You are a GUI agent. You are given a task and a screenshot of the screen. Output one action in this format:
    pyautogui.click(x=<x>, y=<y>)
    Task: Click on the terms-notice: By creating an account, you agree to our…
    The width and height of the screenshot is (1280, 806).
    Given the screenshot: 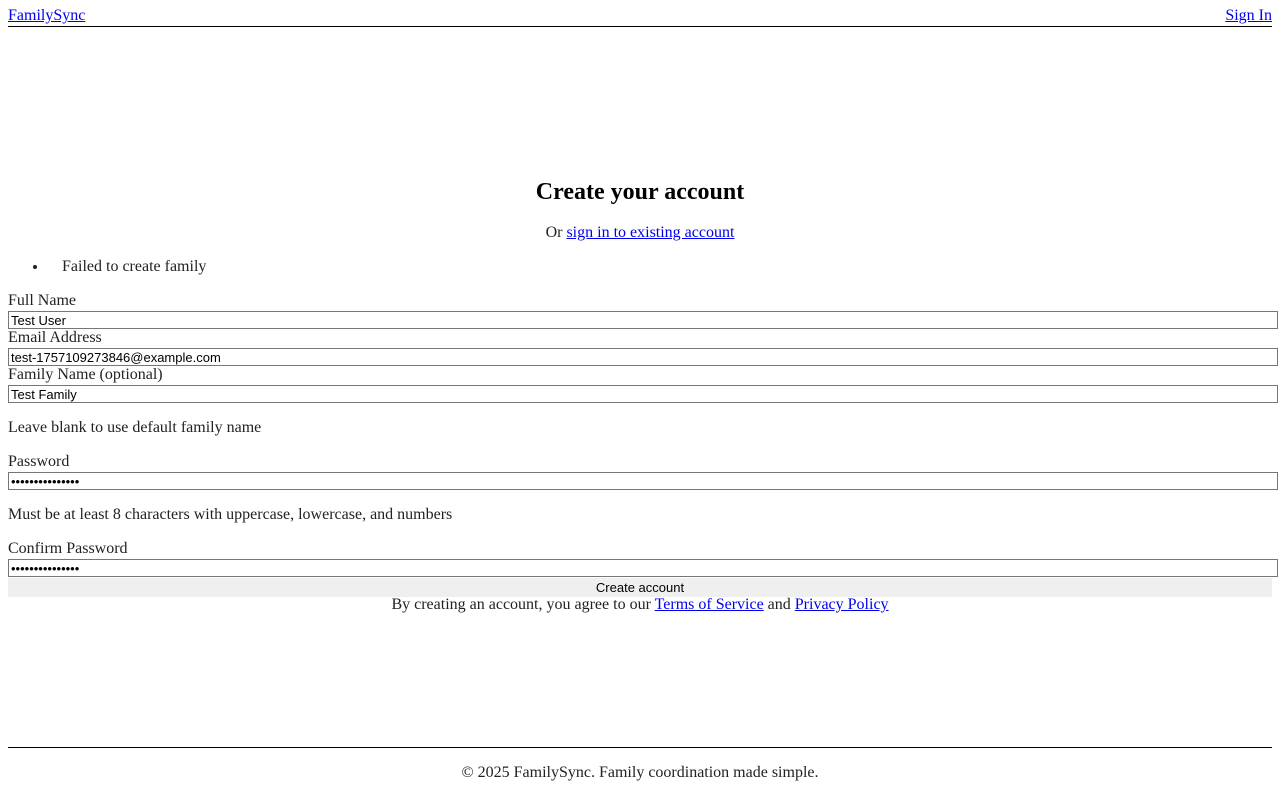 What is the action you would take?
    pyautogui.click(x=640, y=605)
    